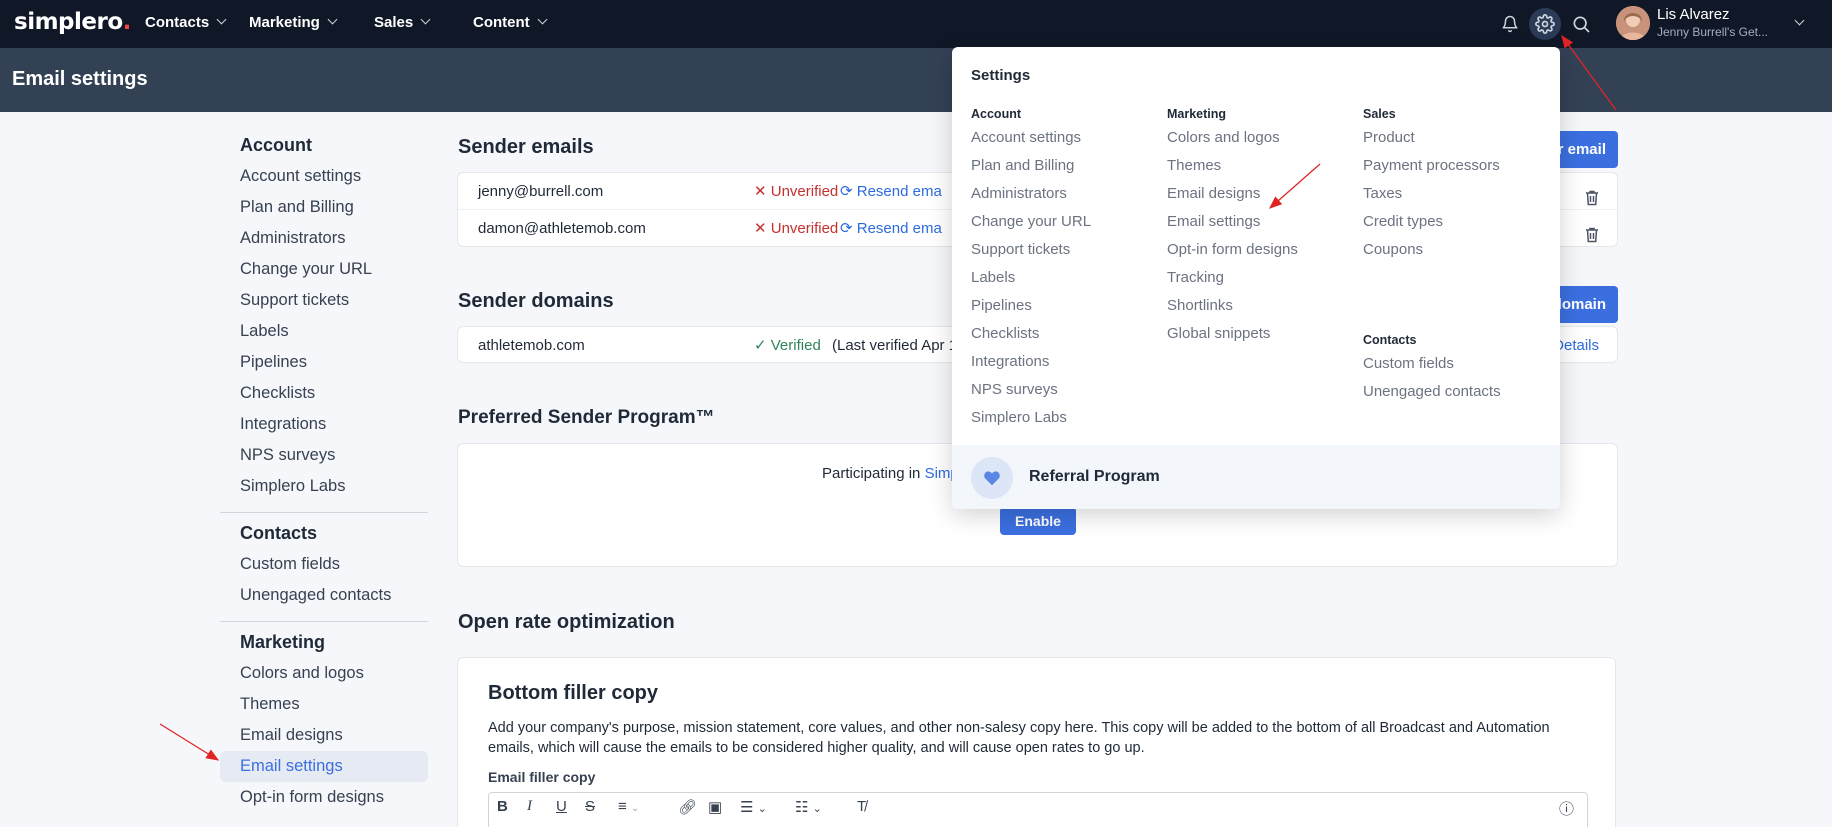 The width and height of the screenshot is (1832, 827). What do you see at coordinates (562, 228) in the screenshot?
I see `sender-email: damon@athletemob.com` at bounding box center [562, 228].